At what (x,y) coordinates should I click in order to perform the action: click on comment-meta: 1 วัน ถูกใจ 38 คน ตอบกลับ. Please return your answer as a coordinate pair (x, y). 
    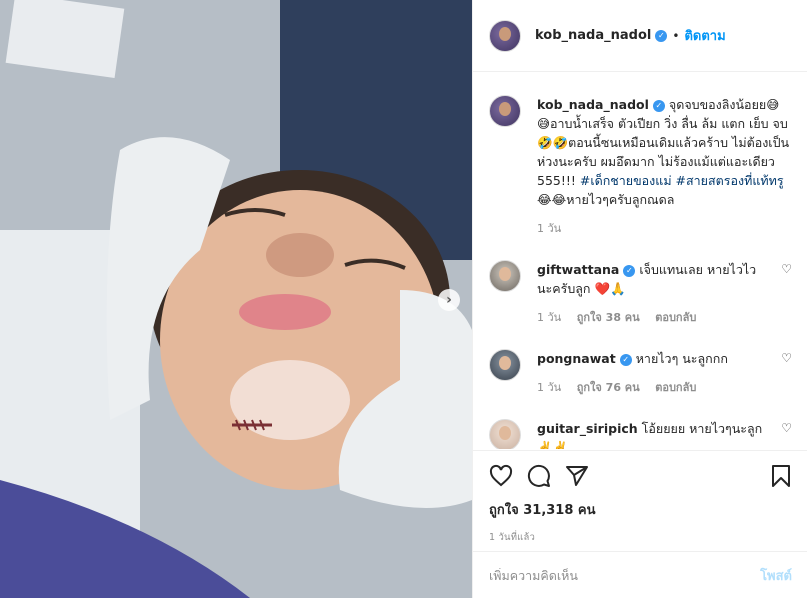
    Looking at the image, I should click on (652, 317).